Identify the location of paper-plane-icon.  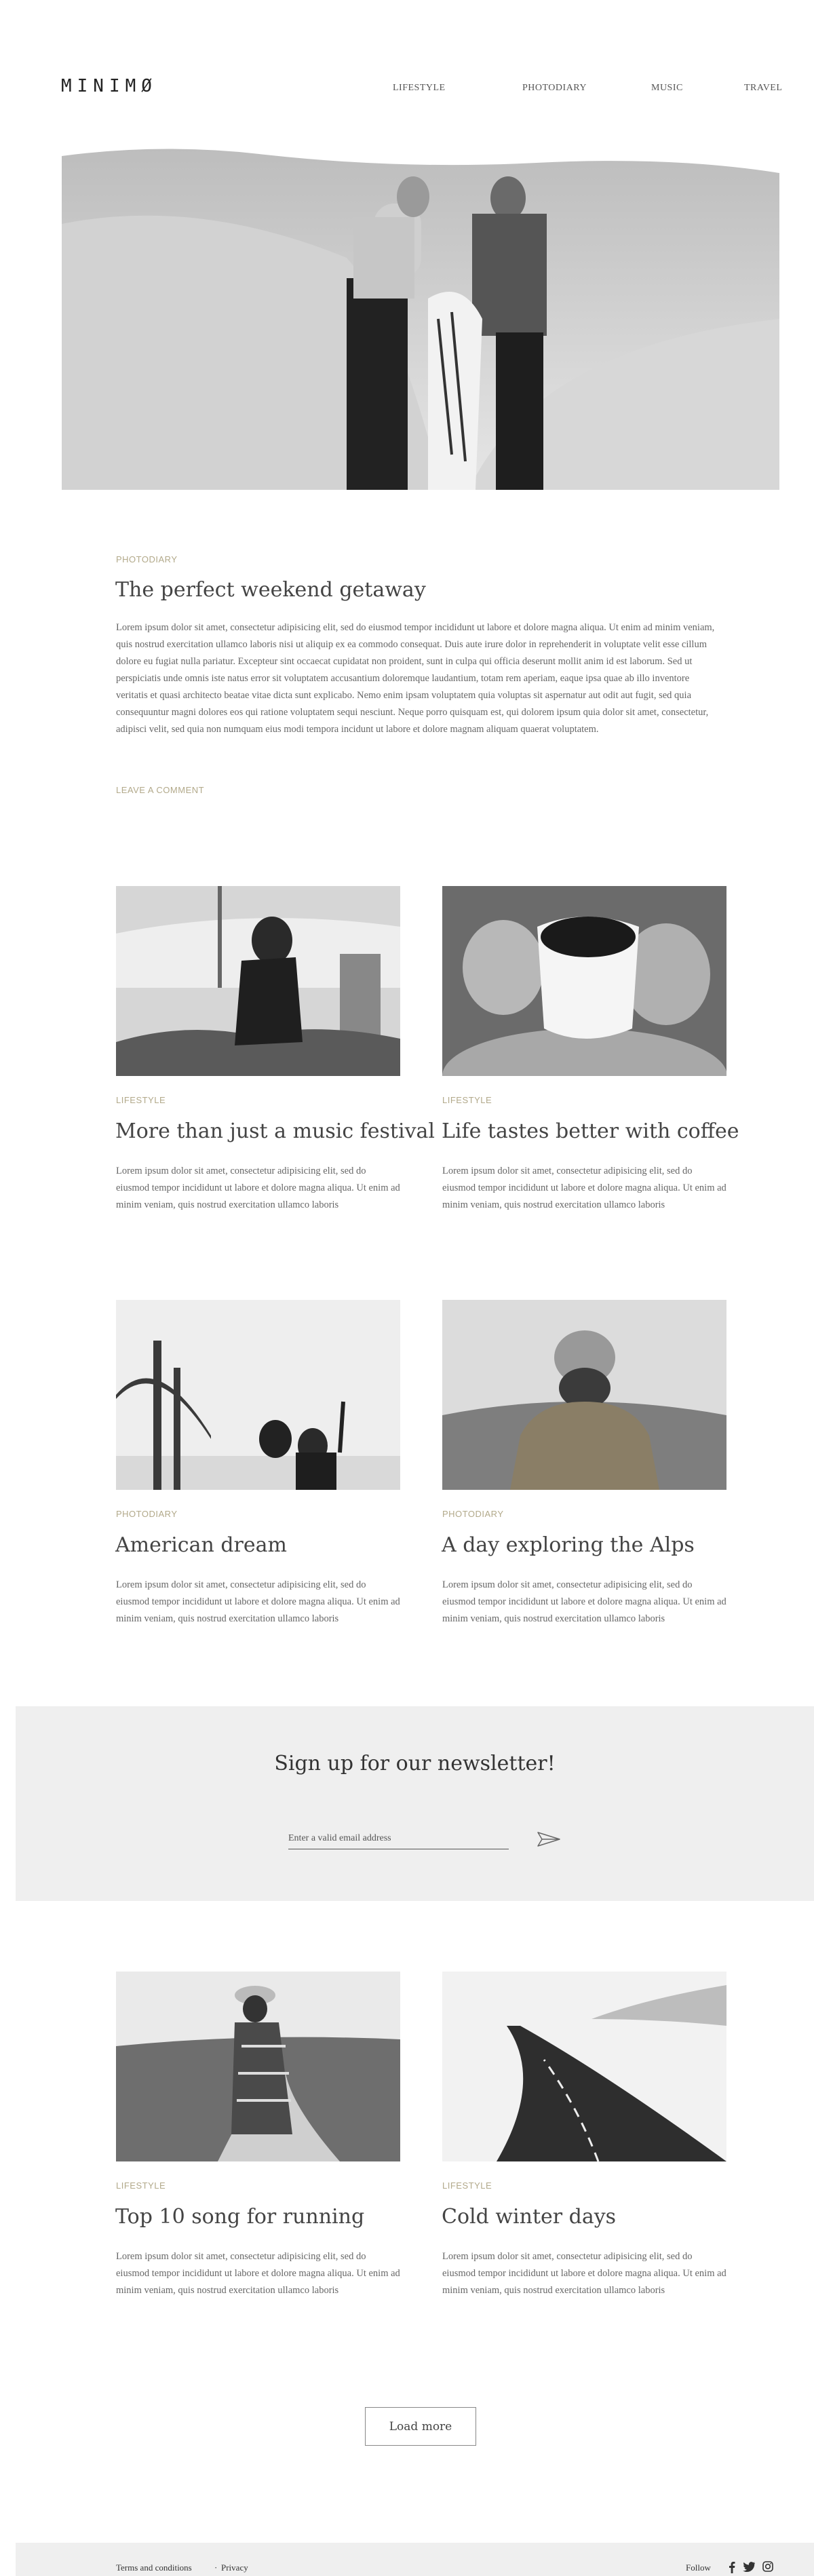
(548, 1839).